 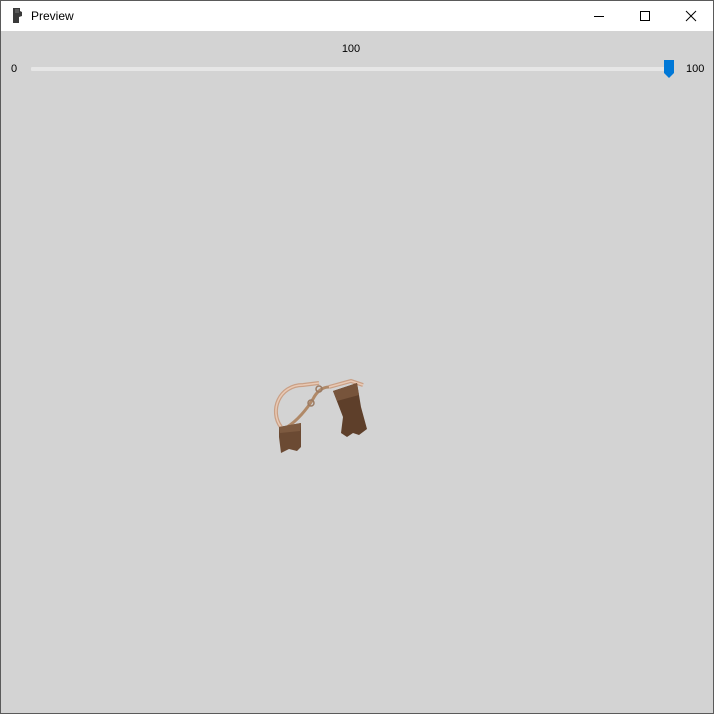 I want to click on slider-track, so click(x=351, y=69).